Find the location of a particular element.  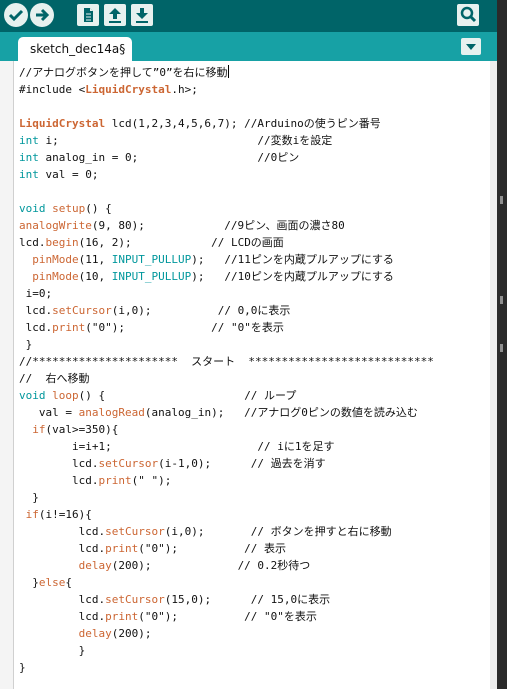

save-button is located at coordinates (142, 15).